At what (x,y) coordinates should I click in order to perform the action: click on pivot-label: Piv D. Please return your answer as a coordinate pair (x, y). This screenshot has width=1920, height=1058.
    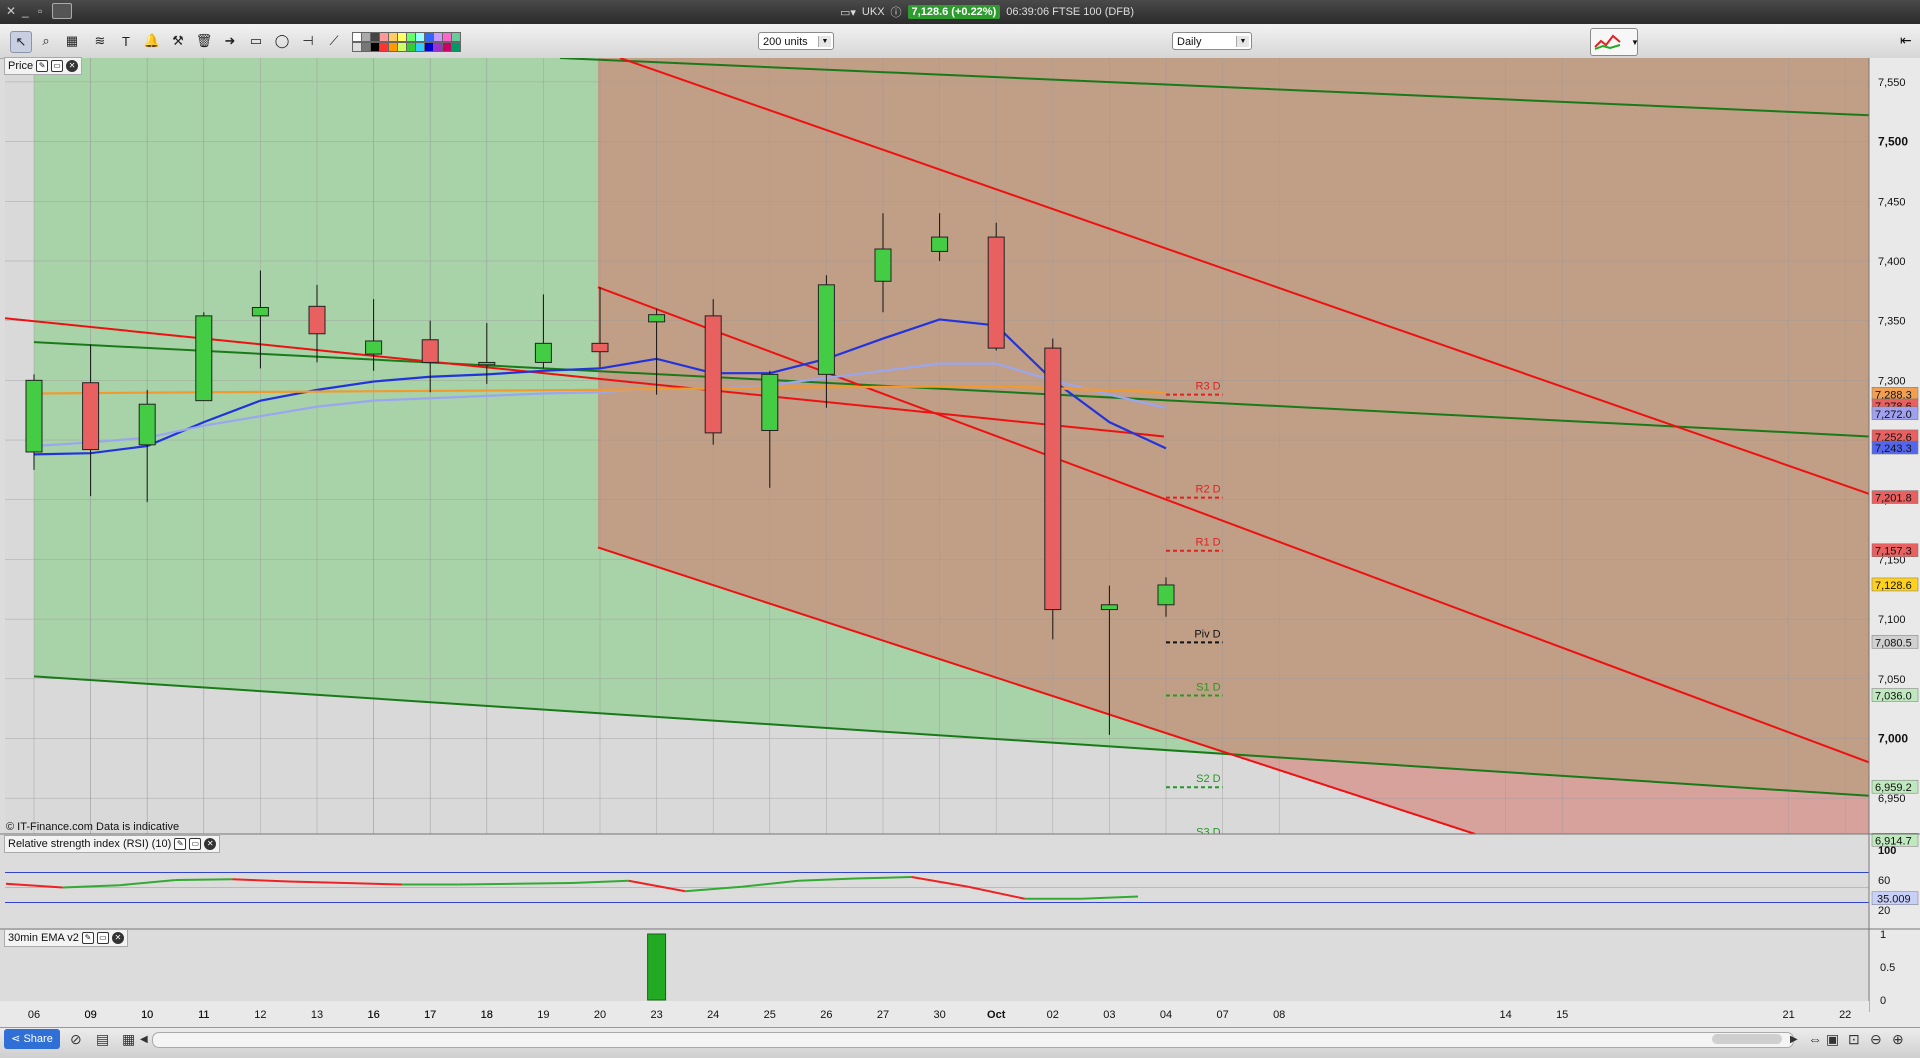
    Looking at the image, I should click on (1207, 634).